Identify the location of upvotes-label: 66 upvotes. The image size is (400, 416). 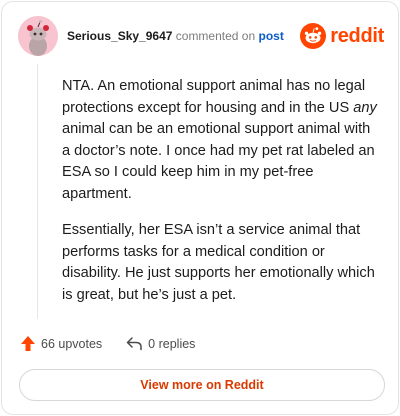
(72, 343).